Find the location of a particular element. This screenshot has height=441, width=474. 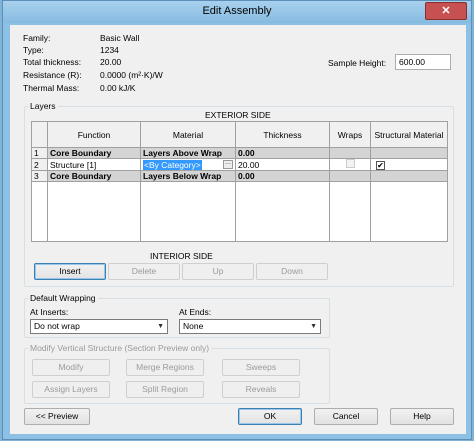

sample-height-label: Sample Height: is located at coordinates (357, 63).